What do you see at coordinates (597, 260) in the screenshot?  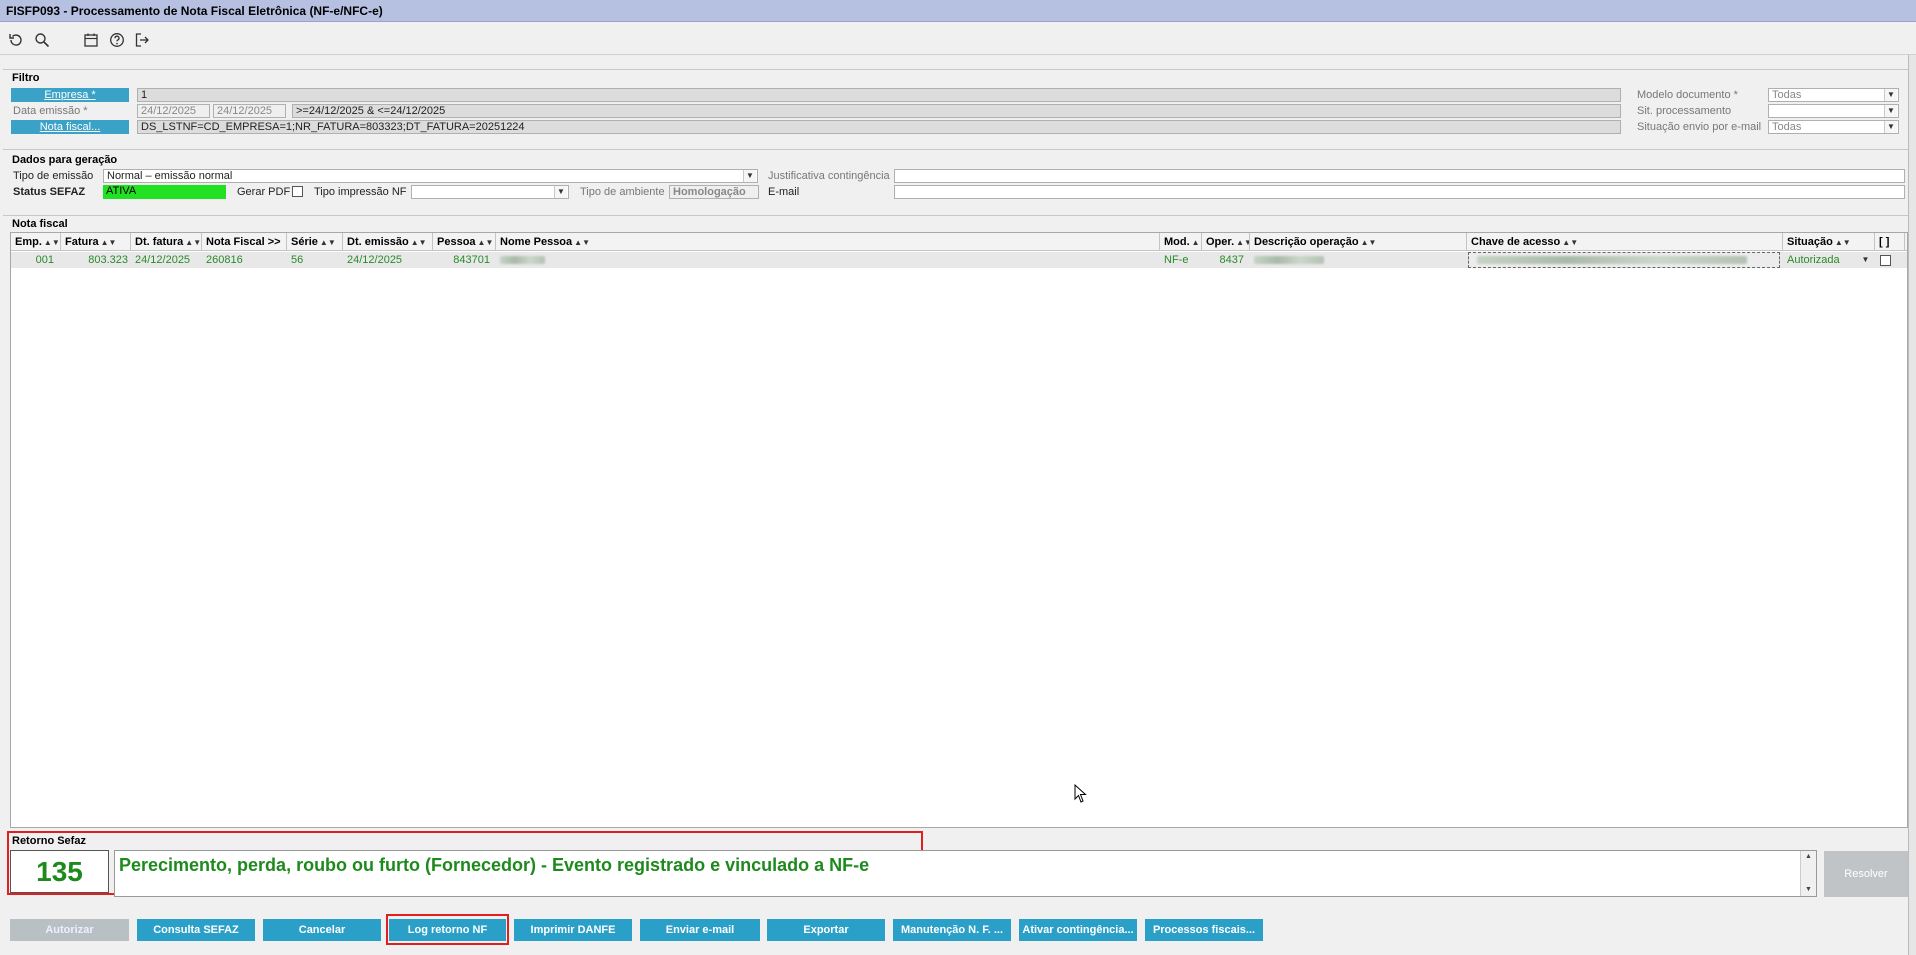 I see `cell-nome-pessoa` at bounding box center [597, 260].